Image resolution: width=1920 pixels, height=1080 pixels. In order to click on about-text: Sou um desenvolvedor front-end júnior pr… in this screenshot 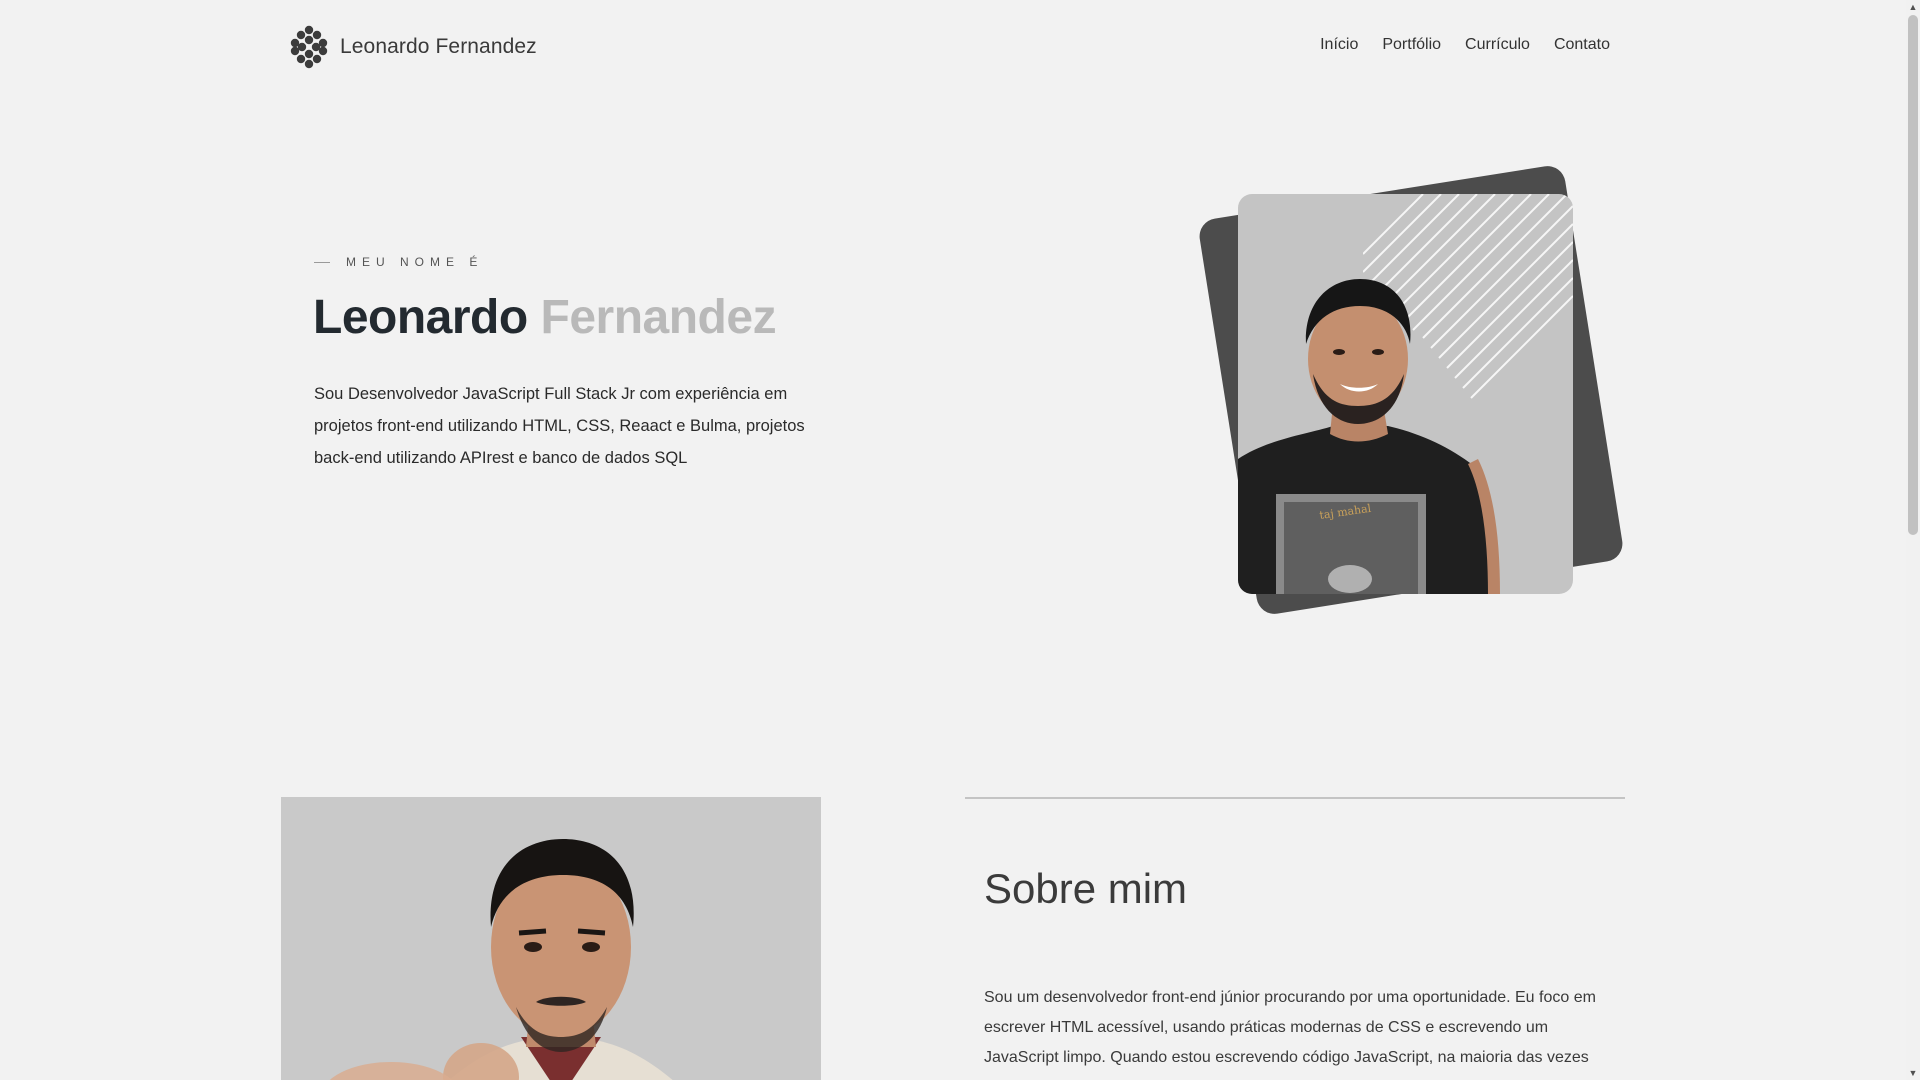, I will do `click(1290, 1034)`.